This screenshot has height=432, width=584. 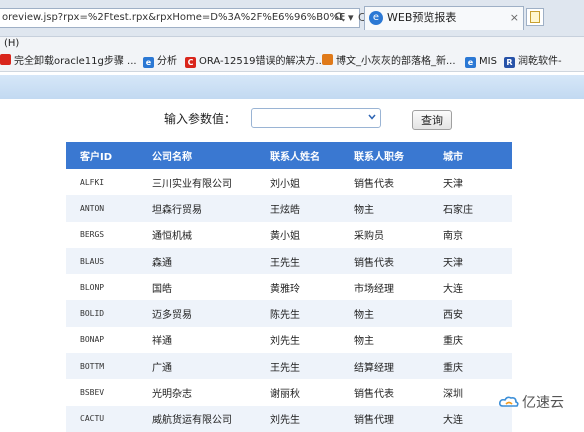 What do you see at coordinates (190, 62) in the screenshot?
I see `favorite-icon: C` at bounding box center [190, 62].